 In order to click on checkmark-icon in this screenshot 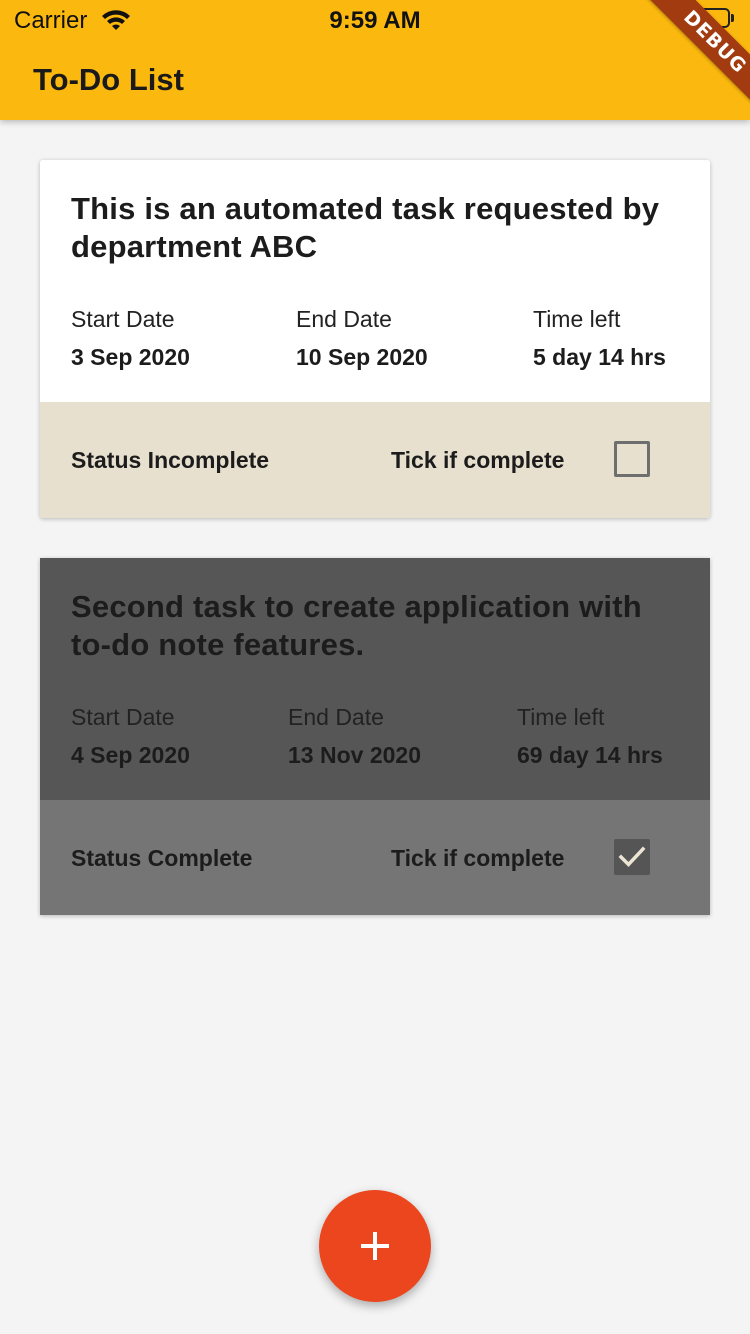, I will do `click(632, 857)`.